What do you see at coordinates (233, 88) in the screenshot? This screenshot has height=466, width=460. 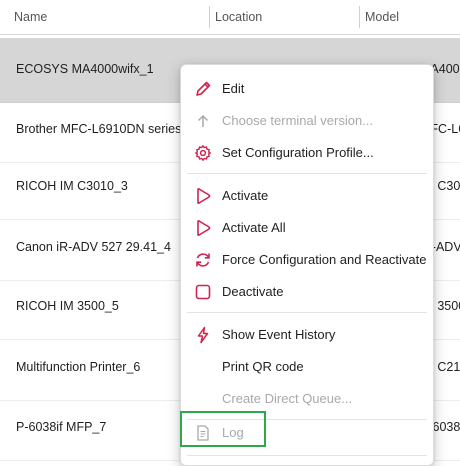 I see `menu-item-label: Edit` at bounding box center [233, 88].